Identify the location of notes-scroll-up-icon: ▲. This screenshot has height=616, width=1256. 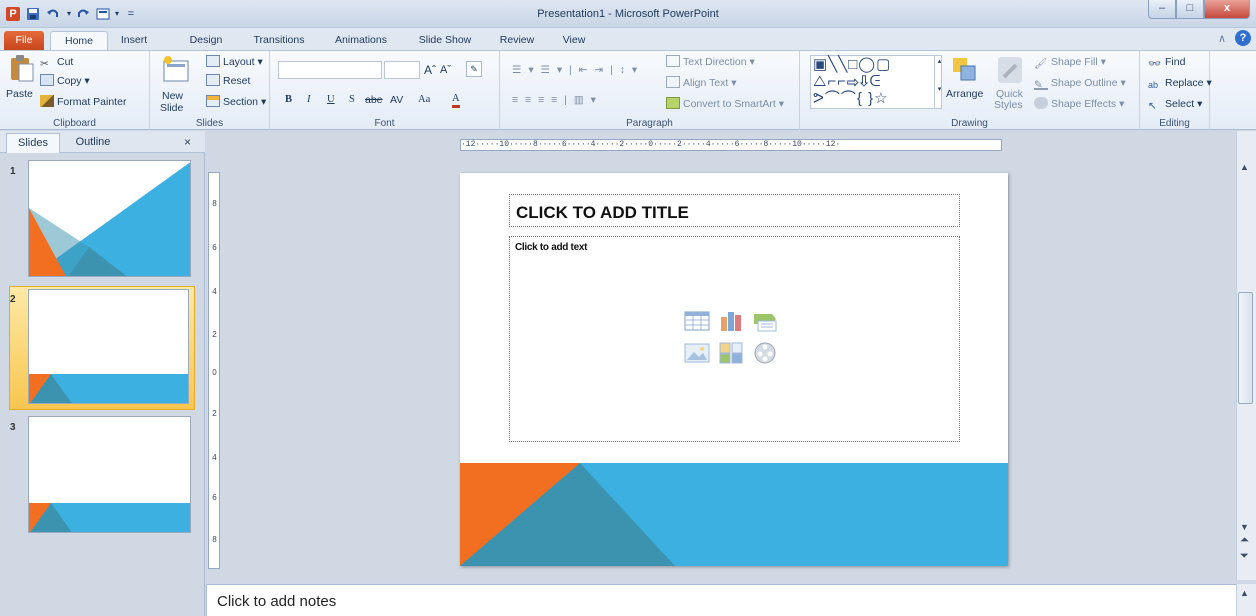
(1244, 593).